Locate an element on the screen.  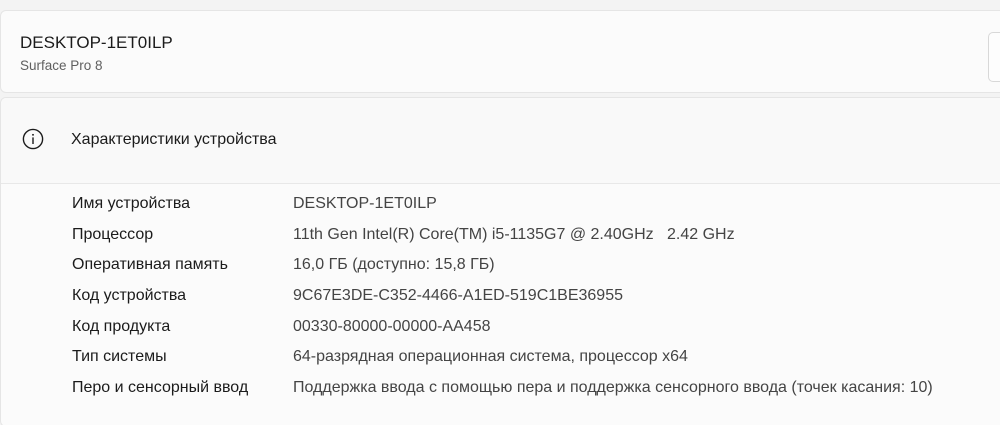
spec-row-product-id: Код продукта 00330-80000-00000-AA458 is located at coordinates (500, 332).